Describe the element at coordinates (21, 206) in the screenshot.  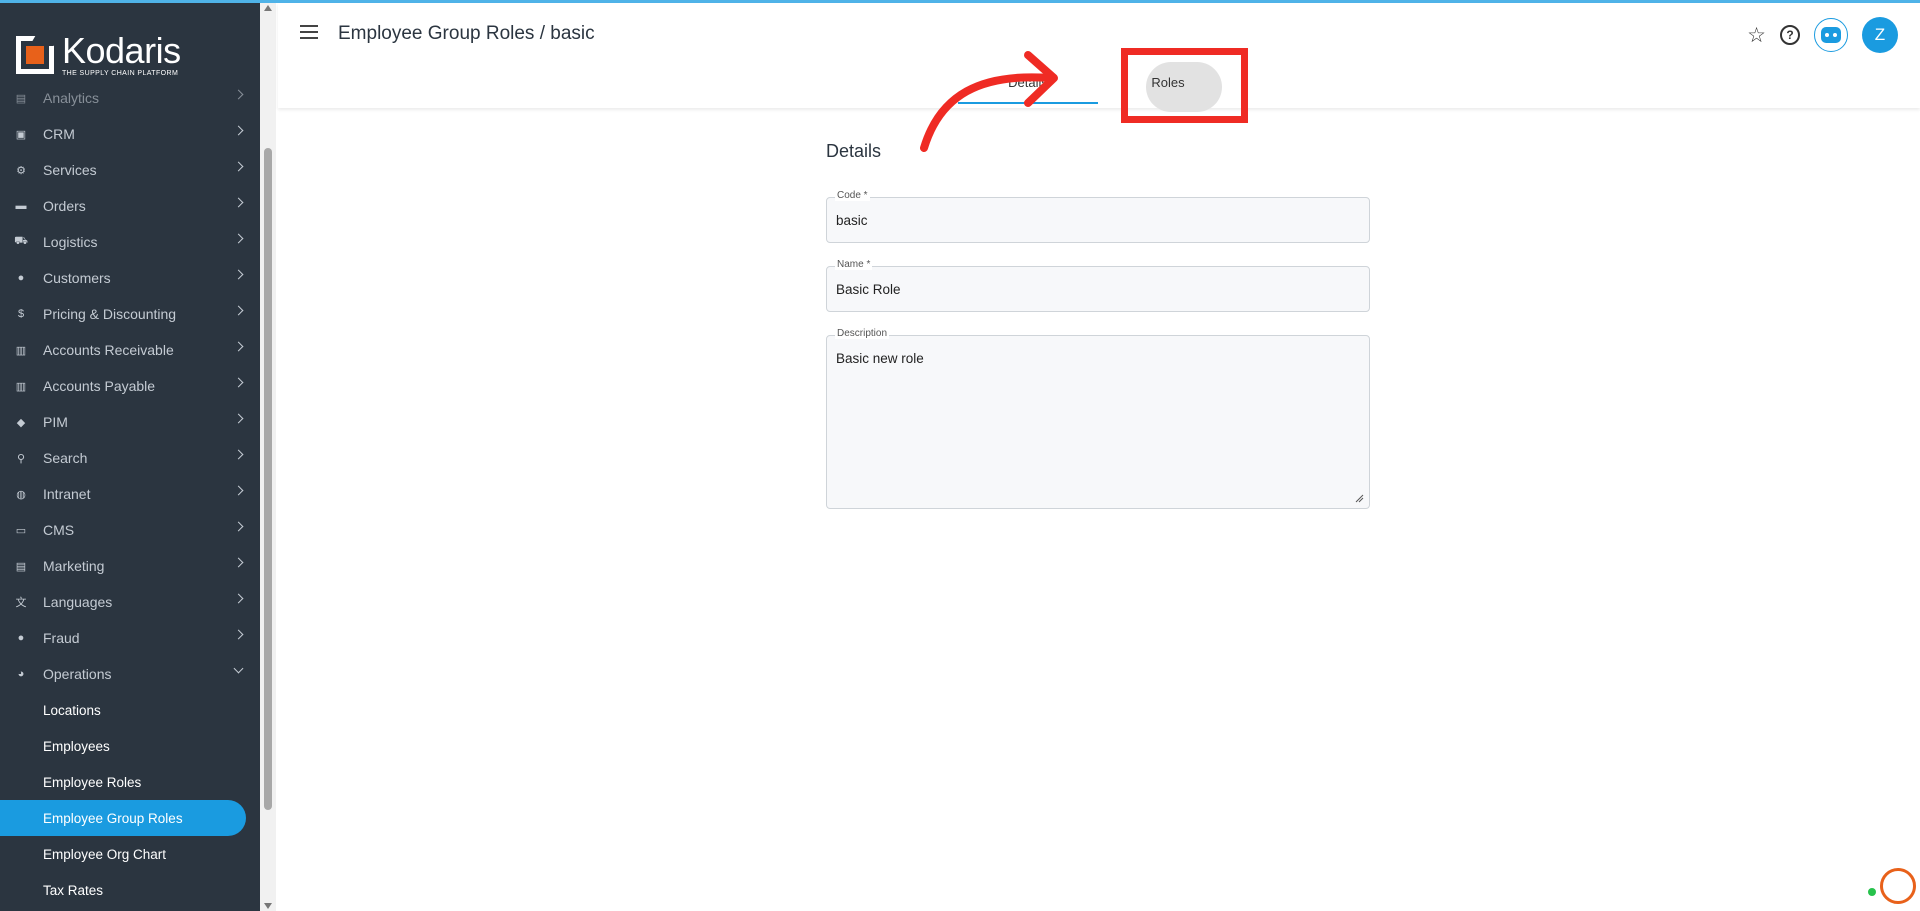
I see `truck-icon: ▬` at that location.